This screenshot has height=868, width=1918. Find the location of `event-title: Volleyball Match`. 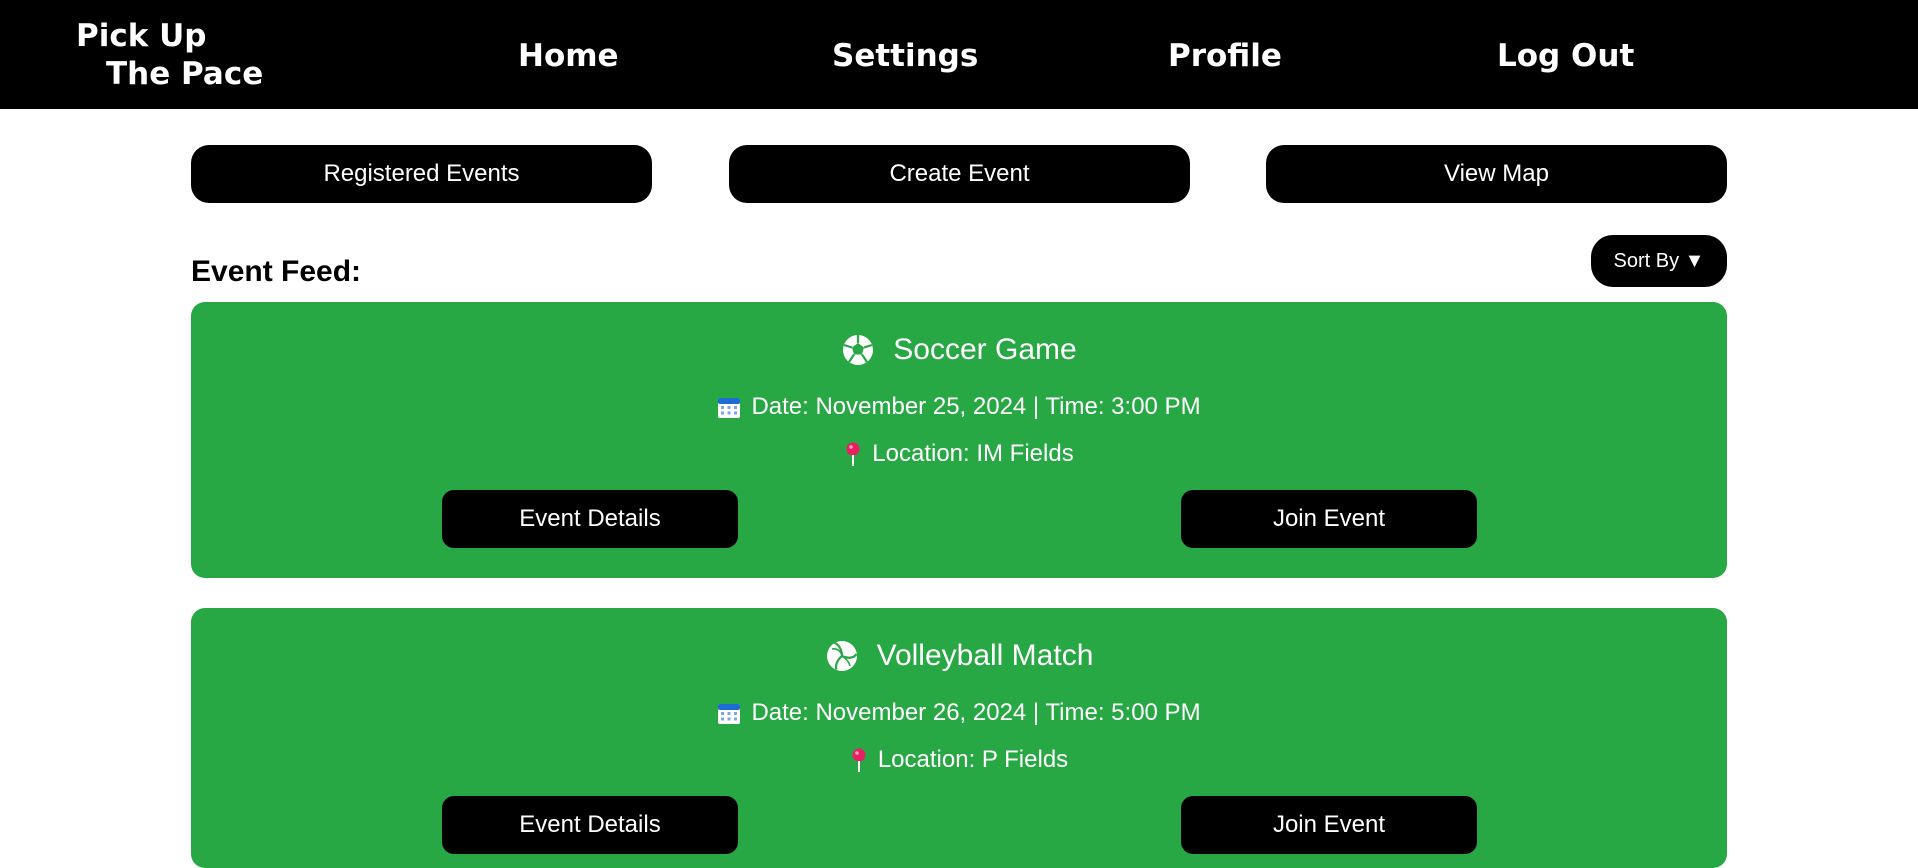

event-title: Volleyball Match is located at coordinates (985, 655).